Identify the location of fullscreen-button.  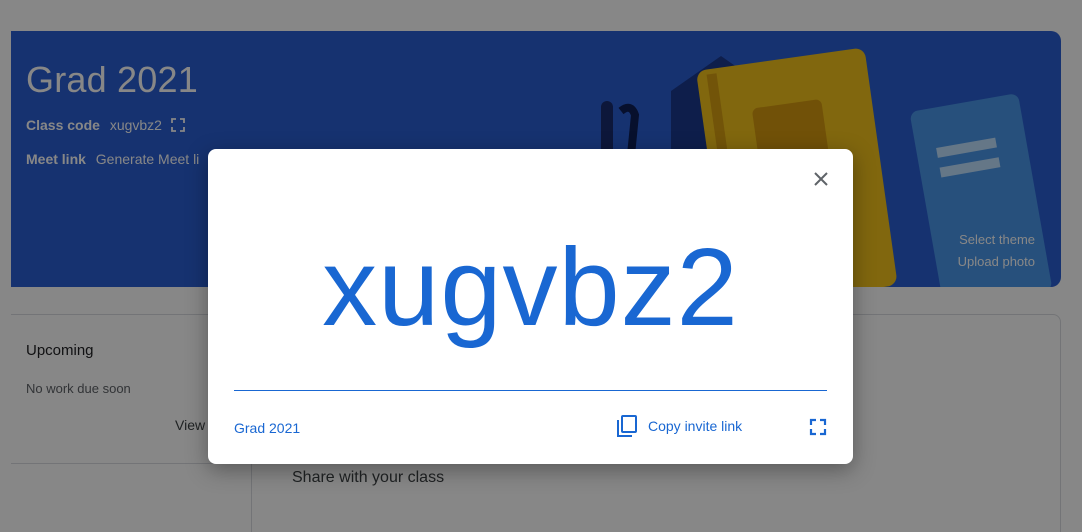
(820, 429).